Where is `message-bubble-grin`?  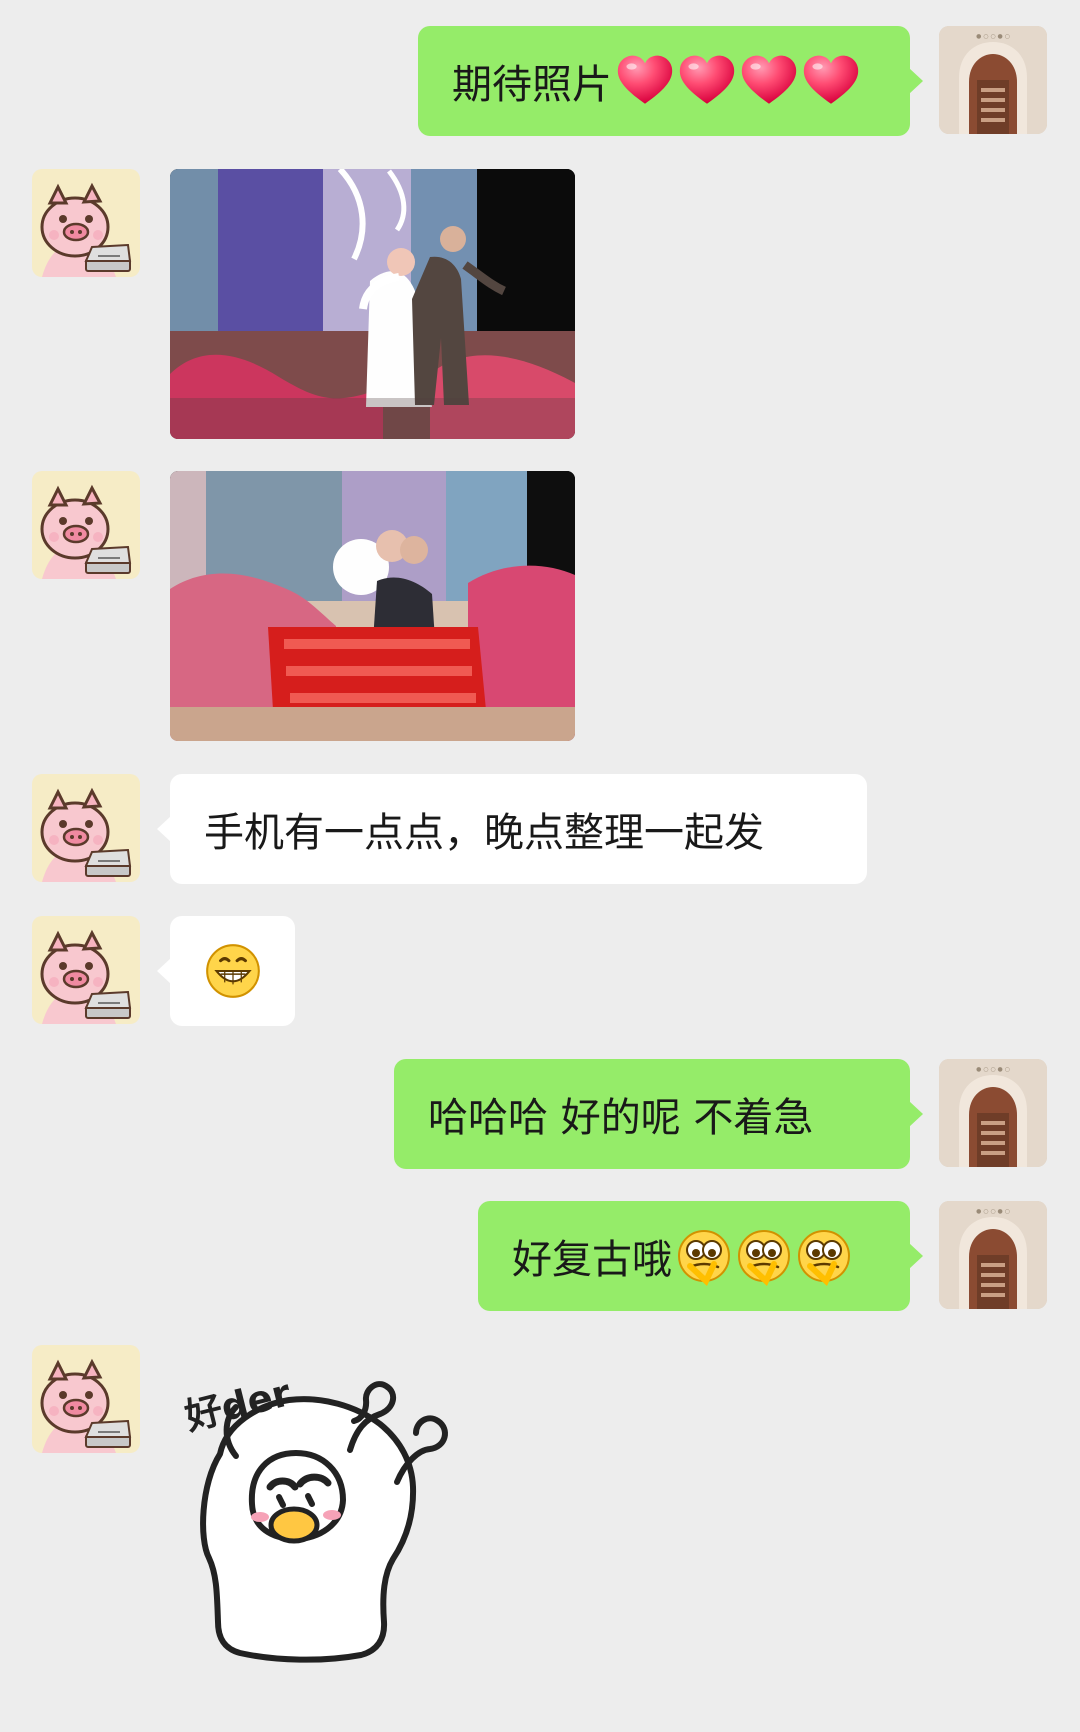
message-bubble-grin is located at coordinates (226, 971).